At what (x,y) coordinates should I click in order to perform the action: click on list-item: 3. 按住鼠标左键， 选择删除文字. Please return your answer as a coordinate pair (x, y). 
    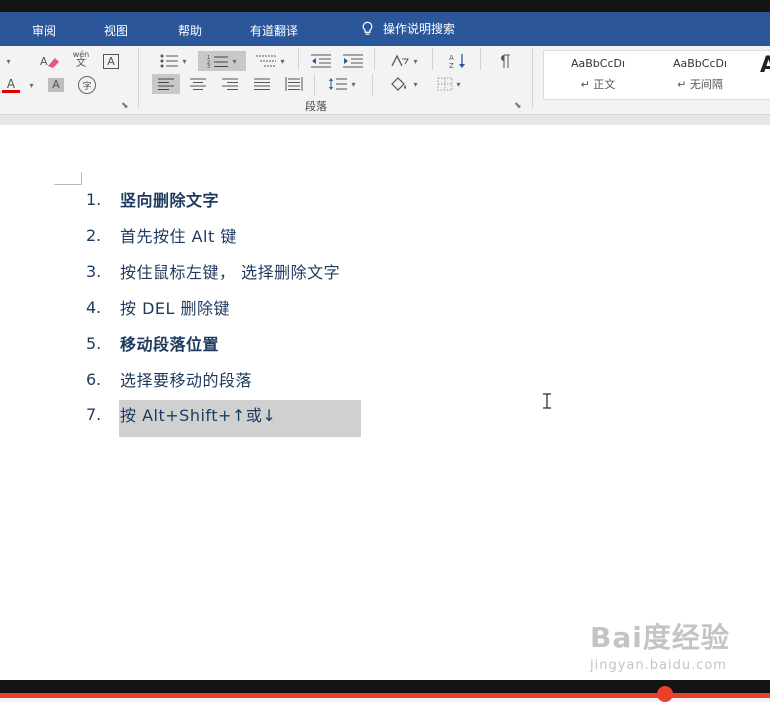
    Looking at the image, I should click on (213, 271).